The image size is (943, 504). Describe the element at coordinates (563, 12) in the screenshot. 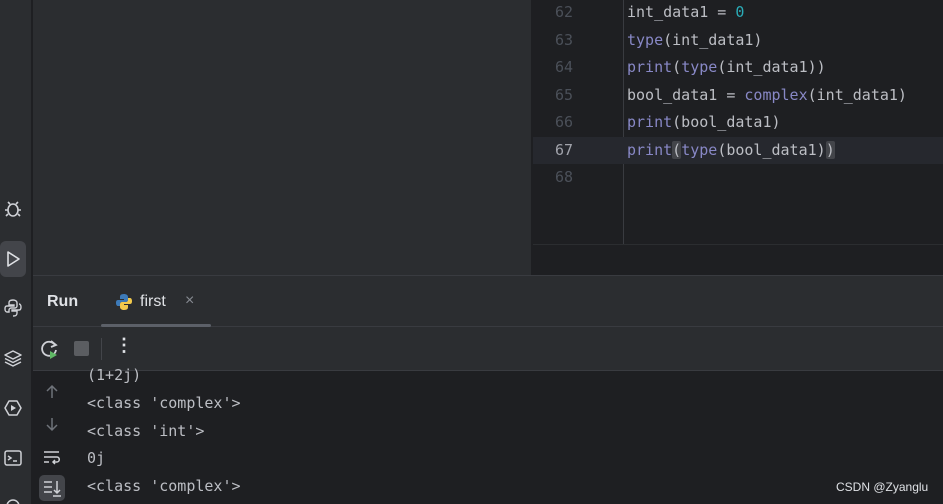

I see `line-number: 62` at that location.